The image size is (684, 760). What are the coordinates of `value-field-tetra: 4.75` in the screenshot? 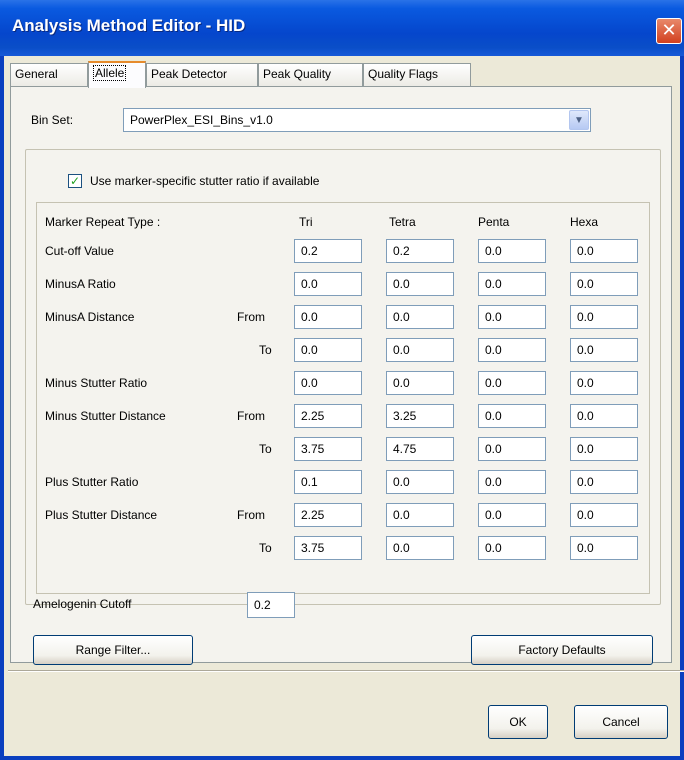 It's located at (420, 449).